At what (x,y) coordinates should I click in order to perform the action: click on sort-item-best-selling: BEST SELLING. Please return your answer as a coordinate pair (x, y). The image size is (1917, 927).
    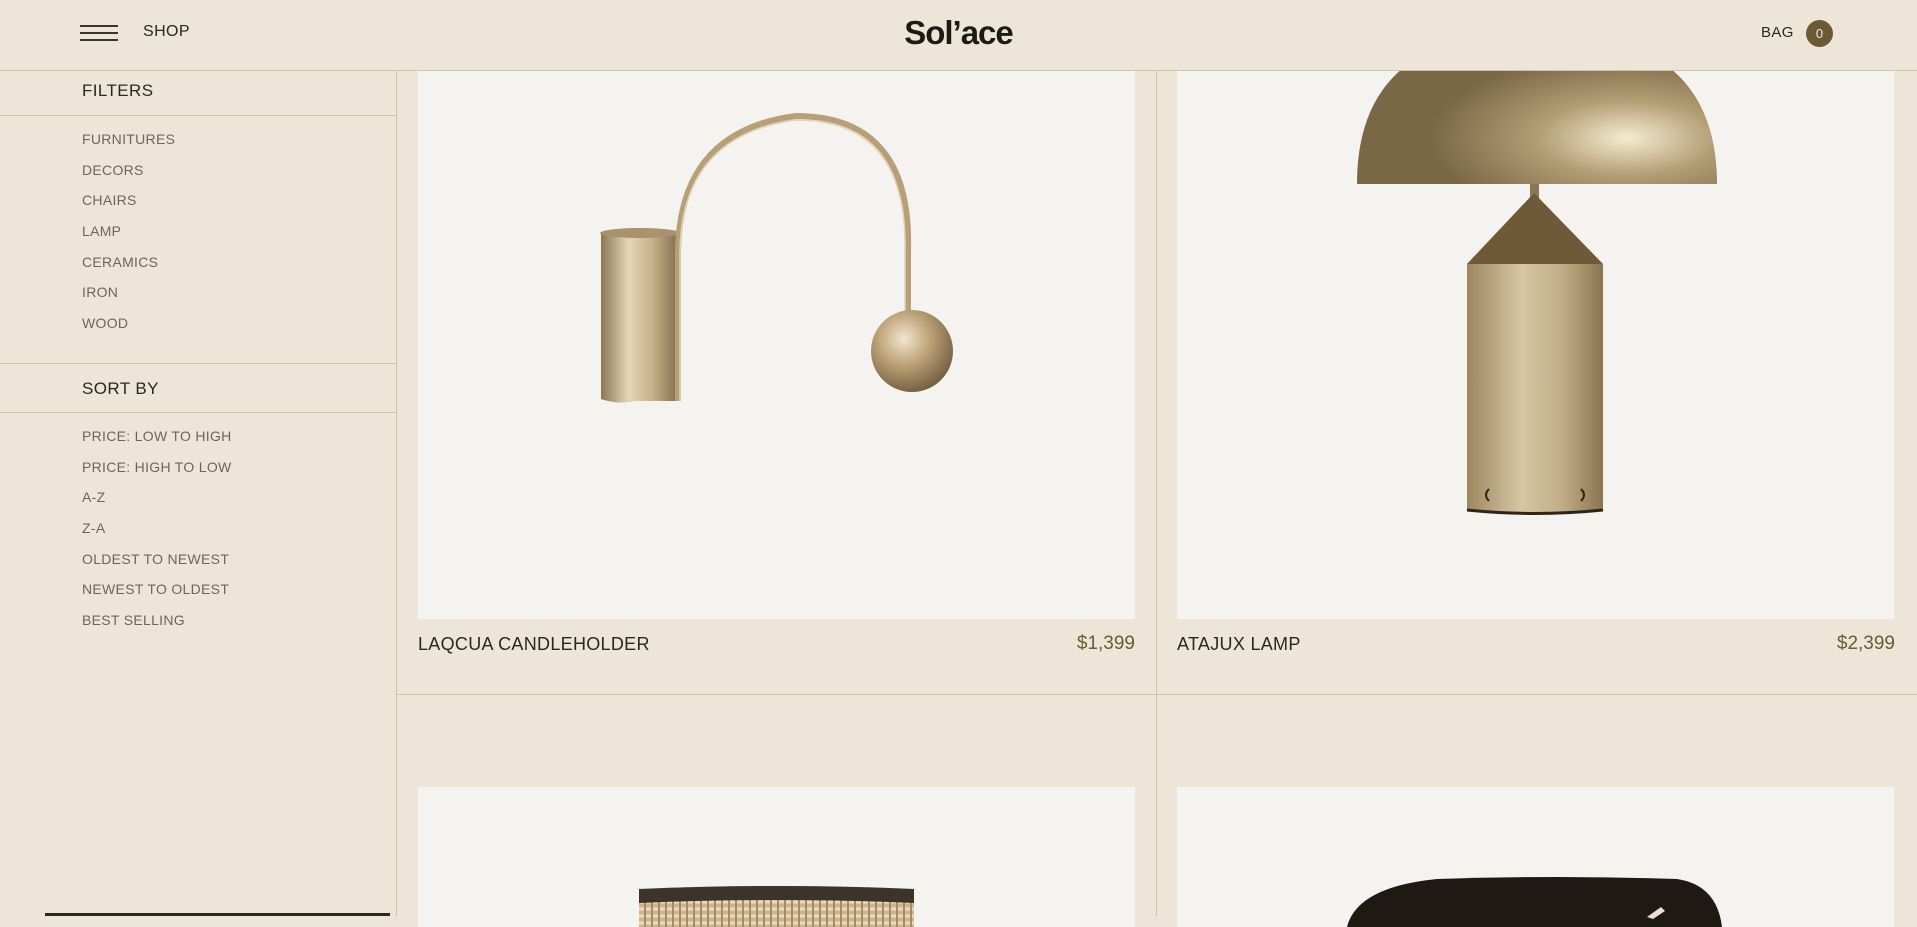
    Looking at the image, I should click on (239, 620).